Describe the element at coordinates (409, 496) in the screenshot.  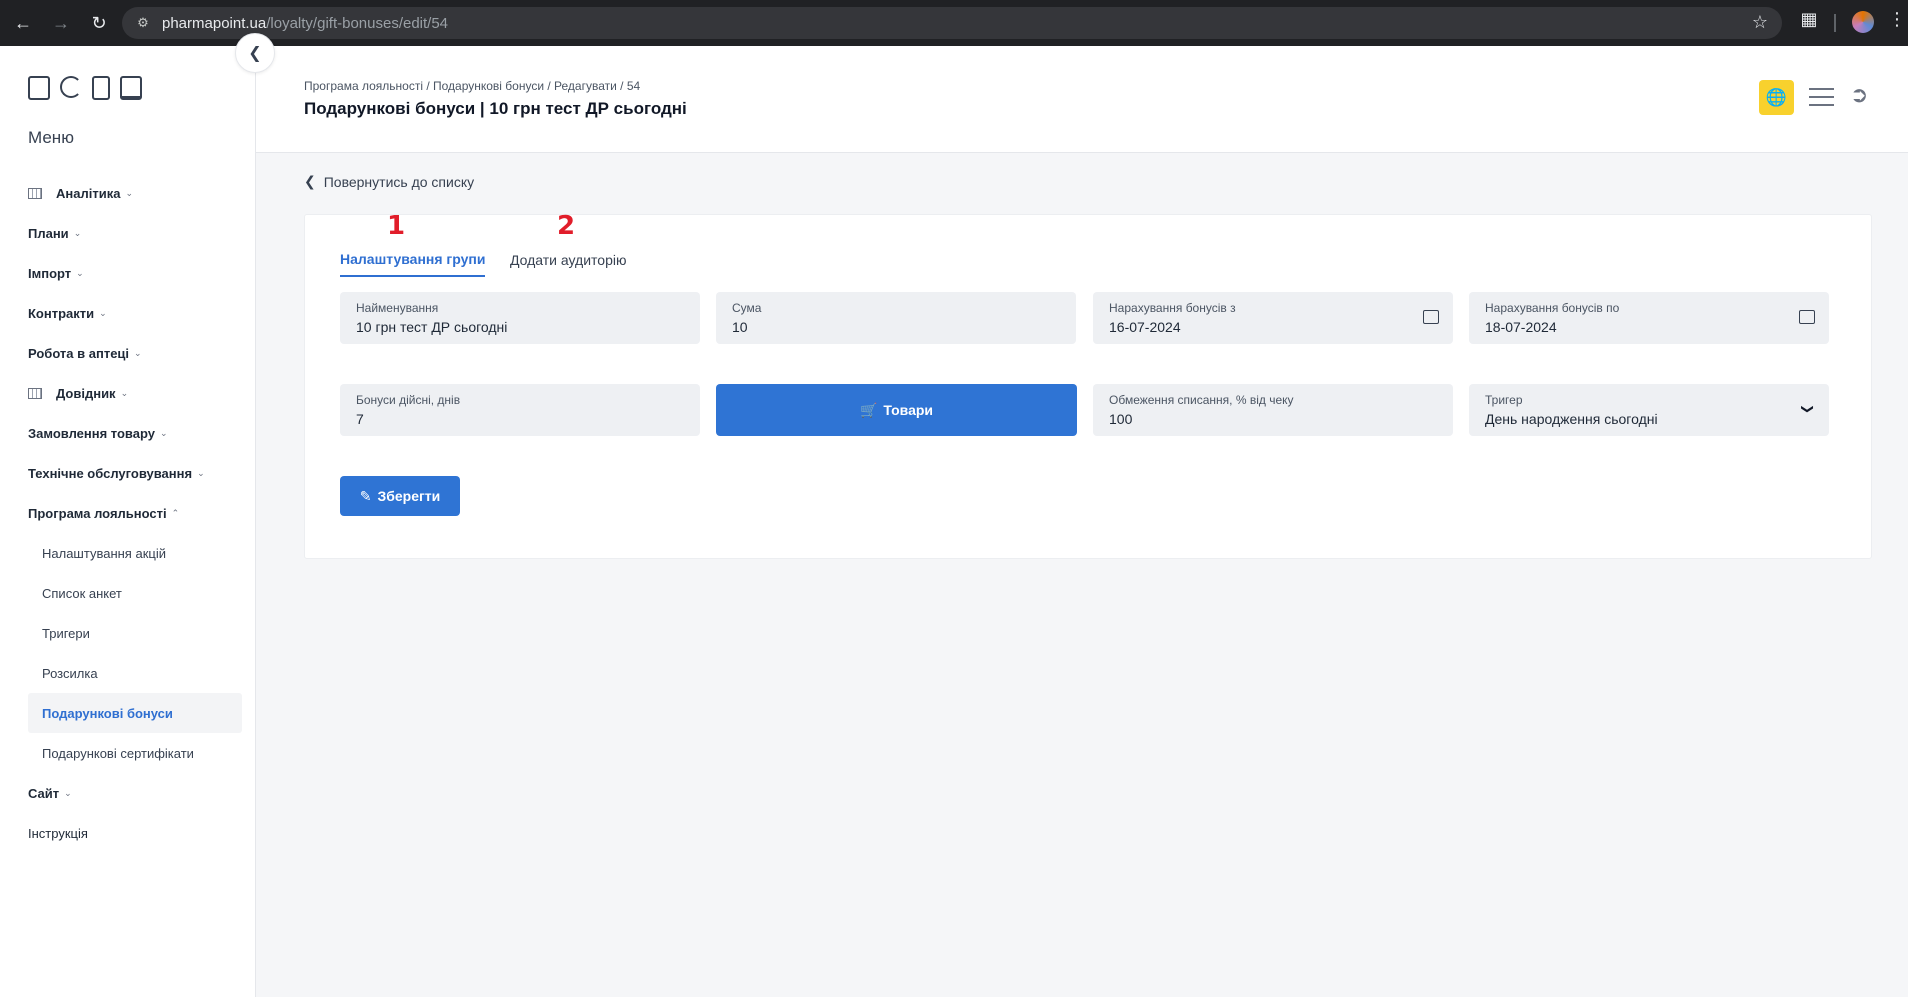
I see `save-button-label: Зберегти` at that location.